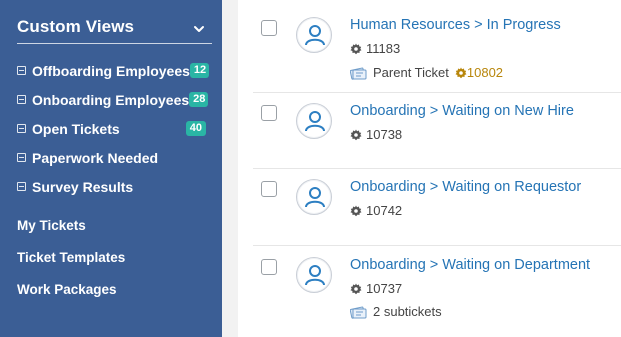 Image resolution: width=621 pixels, height=337 pixels. I want to click on ticket-number-line: 10737, so click(376, 288).